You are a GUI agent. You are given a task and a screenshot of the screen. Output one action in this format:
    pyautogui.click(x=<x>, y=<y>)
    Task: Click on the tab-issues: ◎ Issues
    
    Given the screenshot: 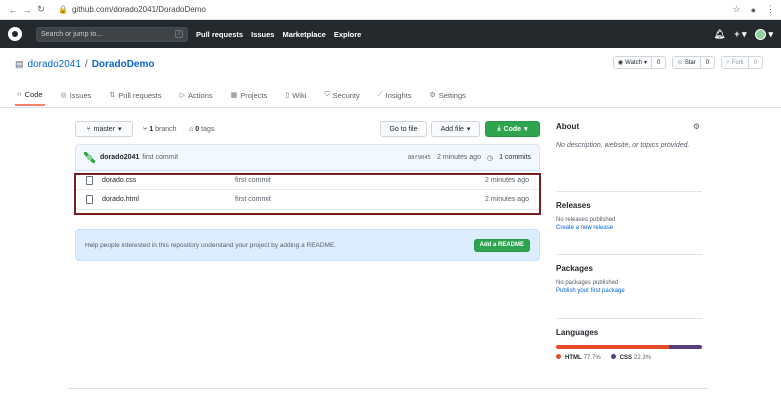 What is the action you would take?
    pyautogui.click(x=76, y=95)
    